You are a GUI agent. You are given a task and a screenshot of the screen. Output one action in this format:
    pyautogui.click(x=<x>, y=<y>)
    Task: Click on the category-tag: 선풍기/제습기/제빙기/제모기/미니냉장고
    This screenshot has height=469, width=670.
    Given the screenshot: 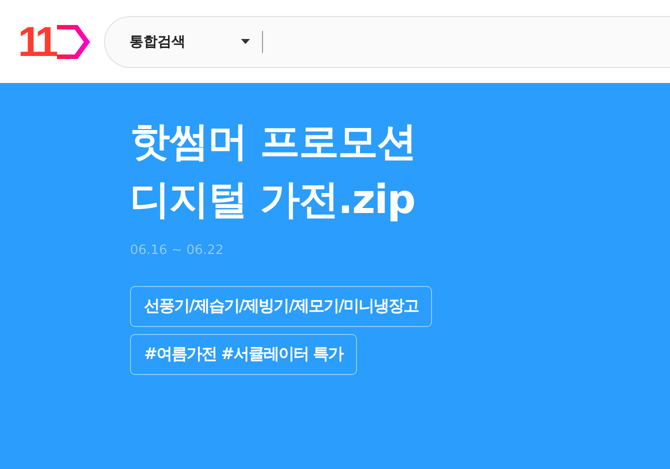 What is the action you would take?
    pyautogui.click(x=281, y=306)
    